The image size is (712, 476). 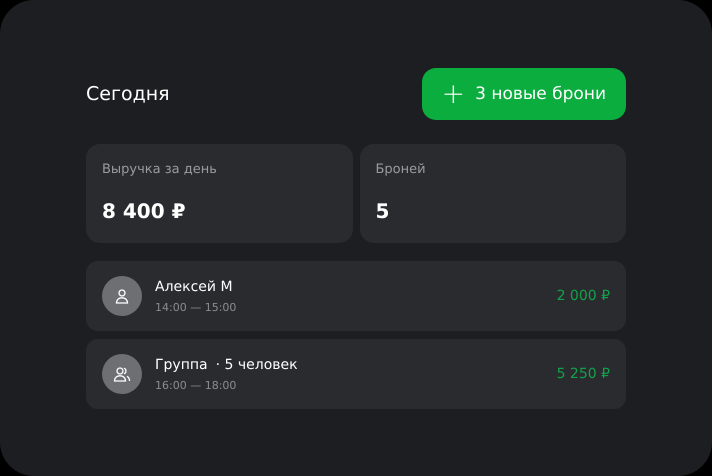 What do you see at coordinates (160, 169) in the screenshot?
I see `stat-label: Выручка за день` at bounding box center [160, 169].